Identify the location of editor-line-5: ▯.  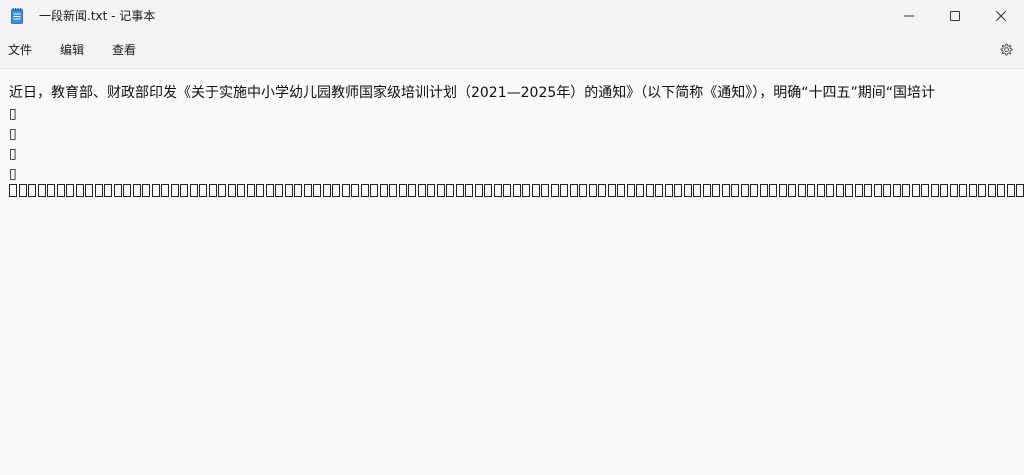
(13, 174).